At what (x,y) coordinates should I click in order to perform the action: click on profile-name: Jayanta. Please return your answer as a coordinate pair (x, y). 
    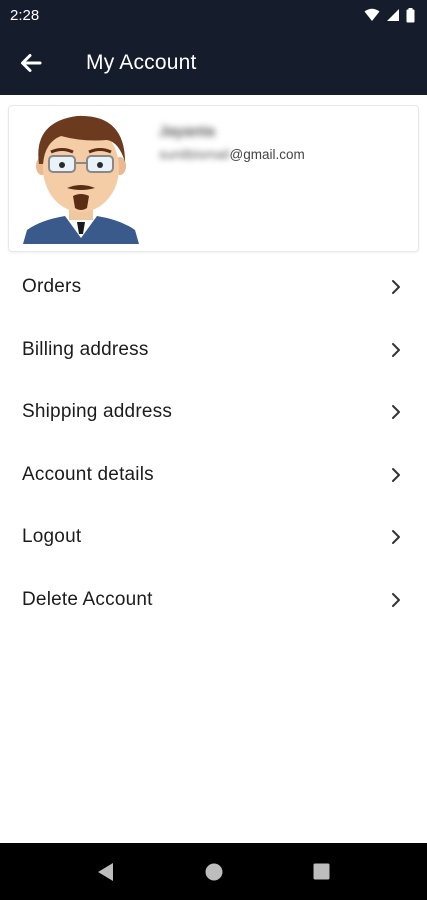
    Looking at the image, I should click on (187, 131).